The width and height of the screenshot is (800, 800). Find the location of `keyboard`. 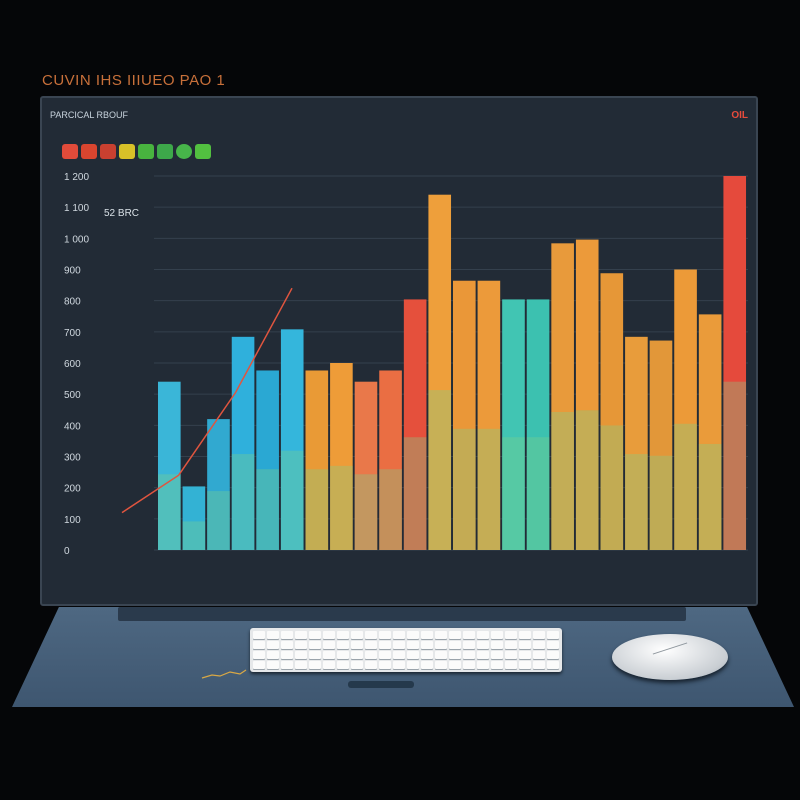

keyboard is located at coordinates (406, 650).